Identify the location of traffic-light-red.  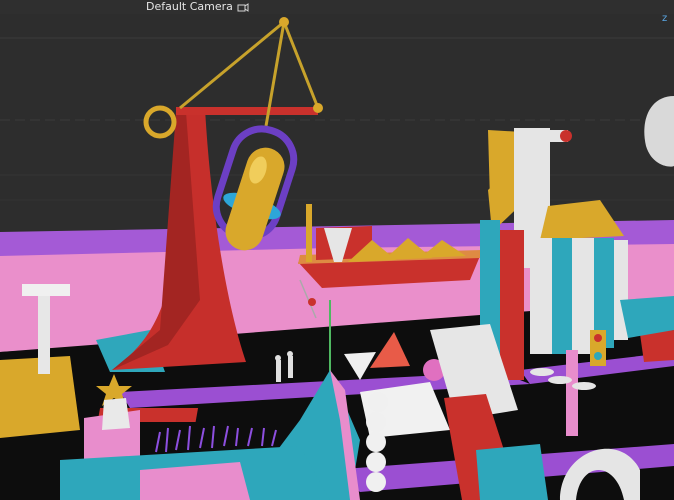
(598, 338).